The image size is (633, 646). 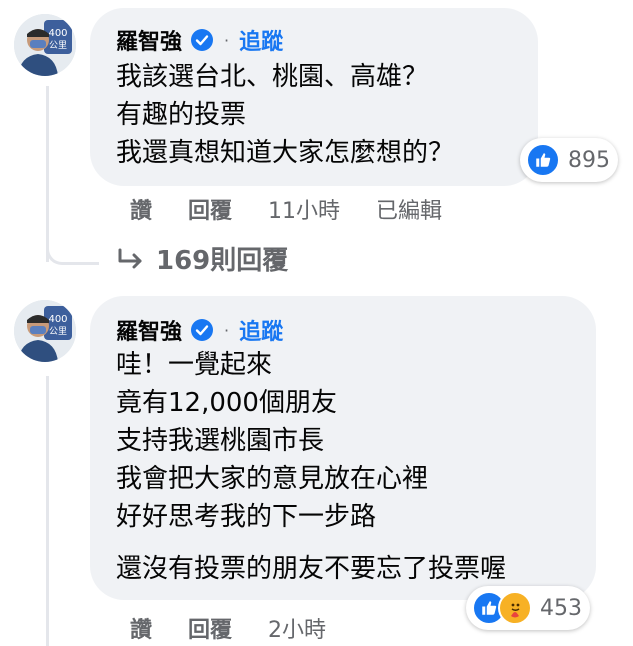 What do you see at coordinates (589, 160) in the screenshot?
I see `reaction-count: 895` at bounding box center [589, 160].